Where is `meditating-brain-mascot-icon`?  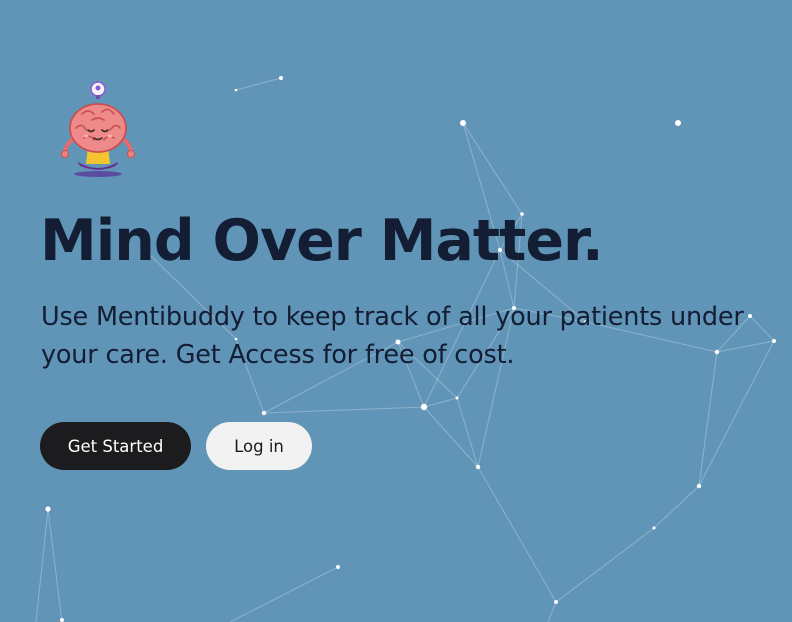
meditating-brain-mascot-icon is located at coordinates (98, 129).